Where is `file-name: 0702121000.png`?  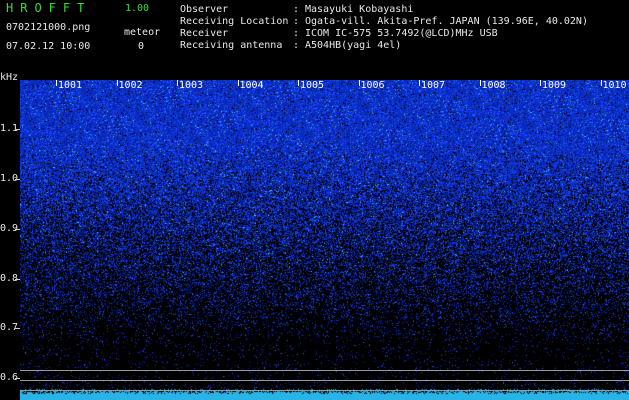 file-name: 0702121000.png is located at coordinates (48, 27).